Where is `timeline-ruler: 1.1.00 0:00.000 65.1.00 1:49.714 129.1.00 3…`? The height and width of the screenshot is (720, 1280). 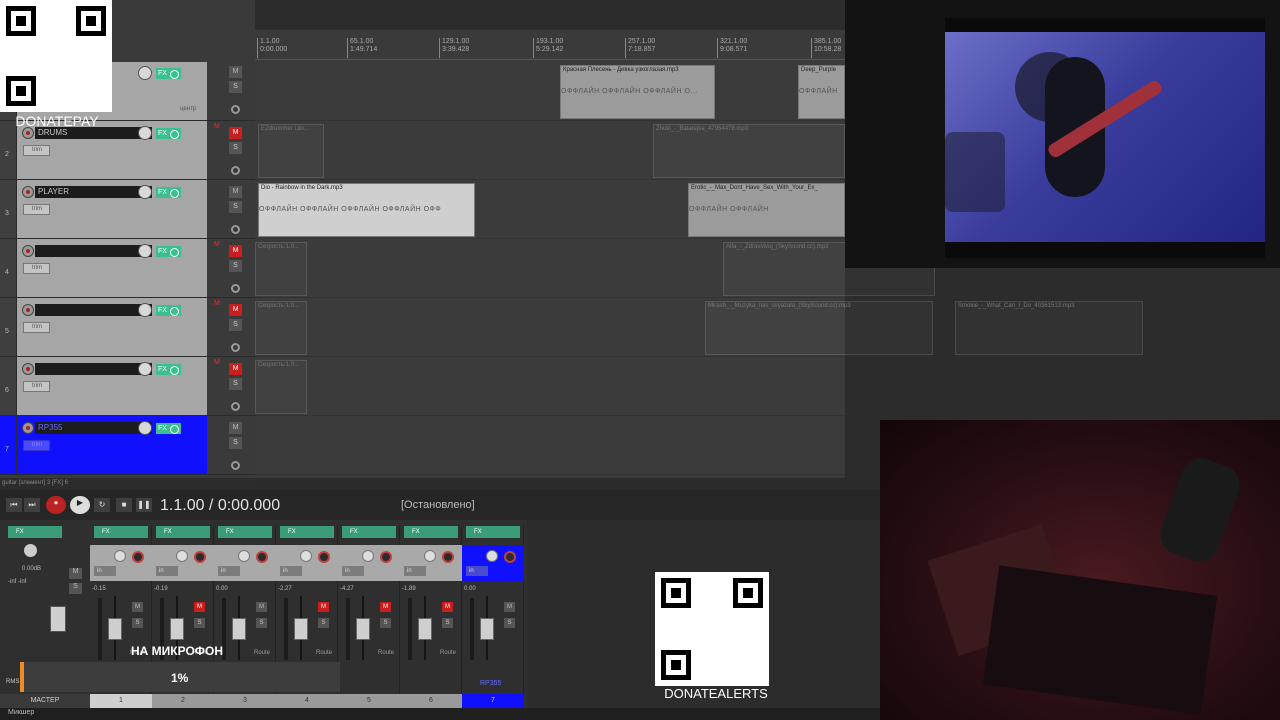
timeline-ruler: 1.1.00 0:00.000 65.1.00 1:49.714 129.1.00 3… is located at coordinates (567, 45).